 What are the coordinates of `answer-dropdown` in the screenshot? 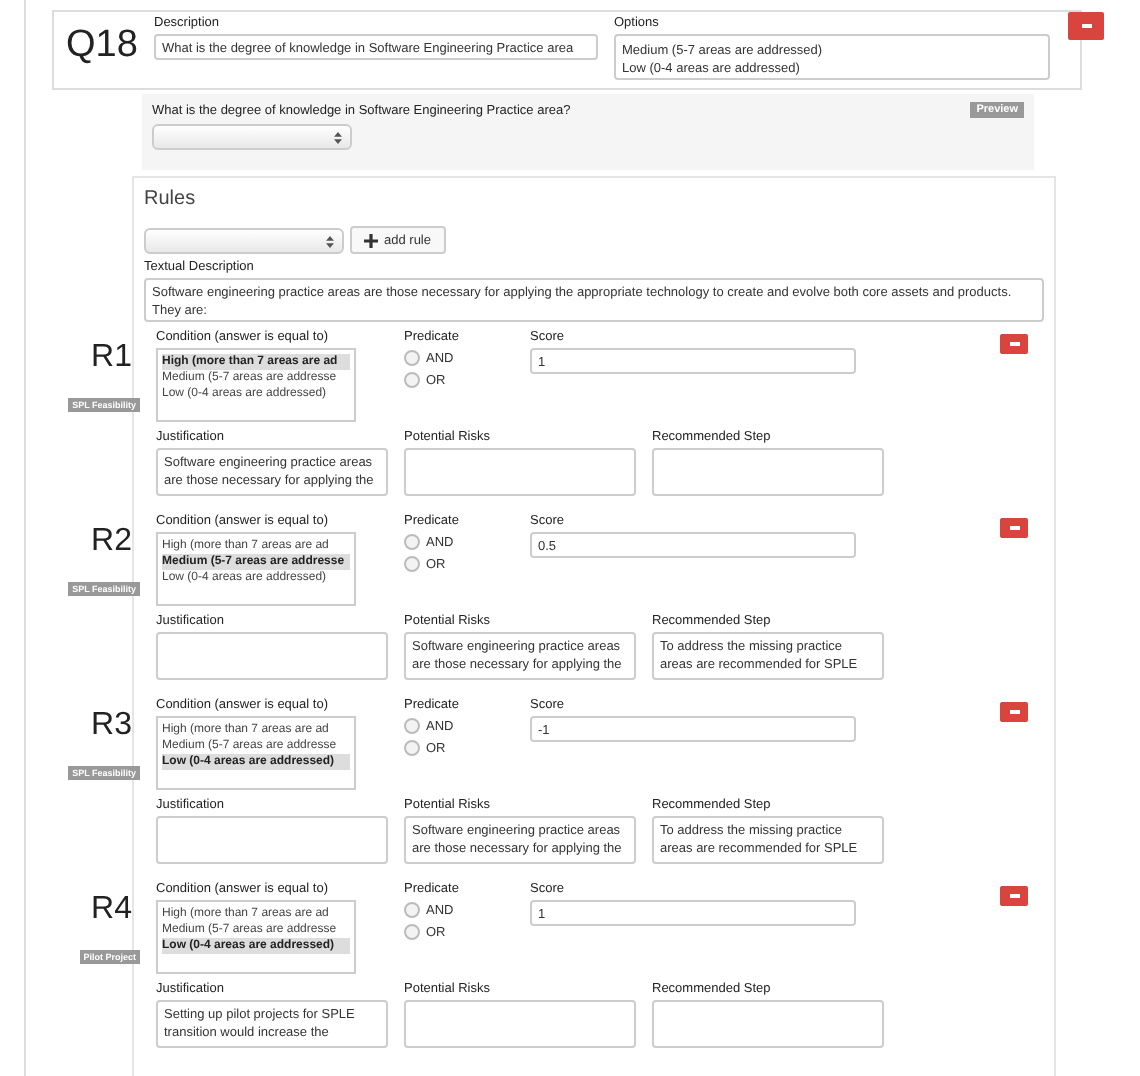 It's located at (252, 137).